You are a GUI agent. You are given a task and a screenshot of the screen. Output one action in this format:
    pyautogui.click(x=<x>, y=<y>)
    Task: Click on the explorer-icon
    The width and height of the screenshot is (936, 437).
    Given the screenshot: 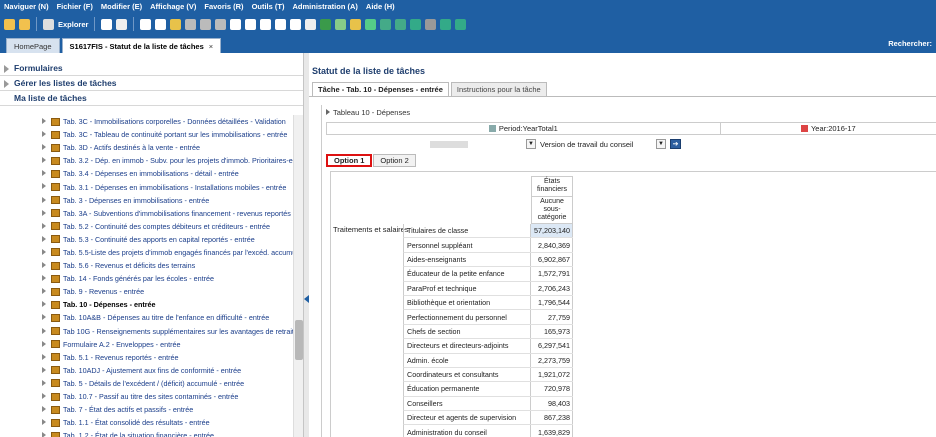 What is the action you would take?
    pyautogui.click(x=48, y=24)
    